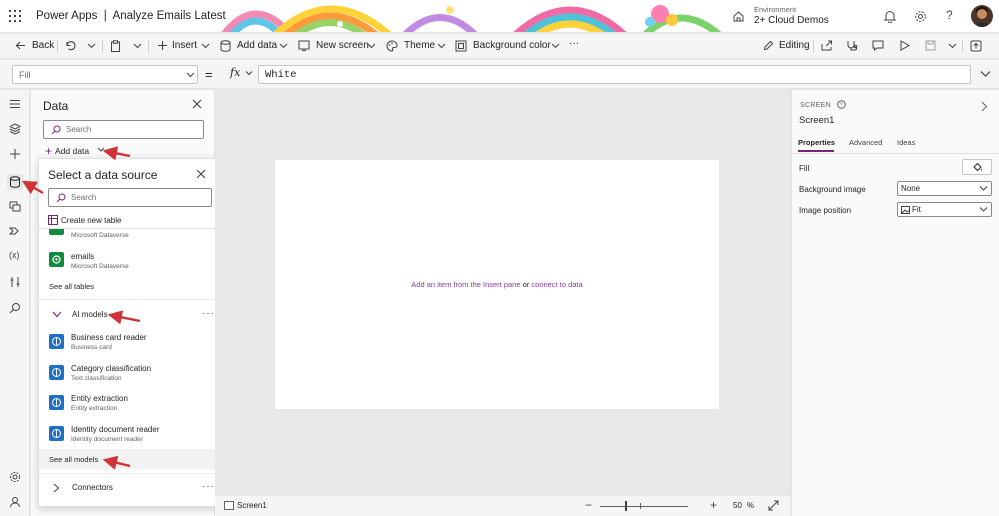 This screenshot has height=516, width=999. Describe the element at coordinates (129, 235) in the screenshot. I see `list-item: Microsoft Dataverse` at that location.